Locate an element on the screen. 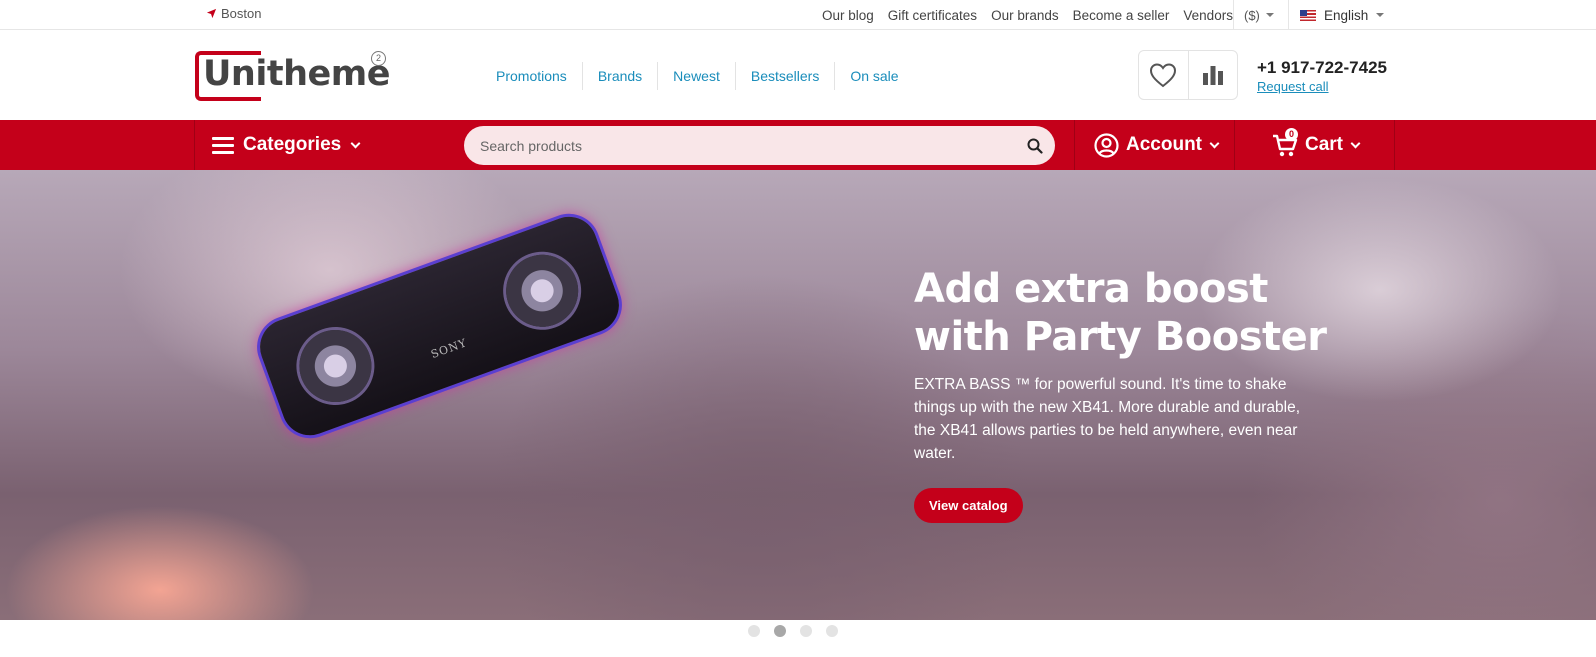 This screenshot has height=657, width=1596. account-label: Account is located at coordinates (1164, 144).